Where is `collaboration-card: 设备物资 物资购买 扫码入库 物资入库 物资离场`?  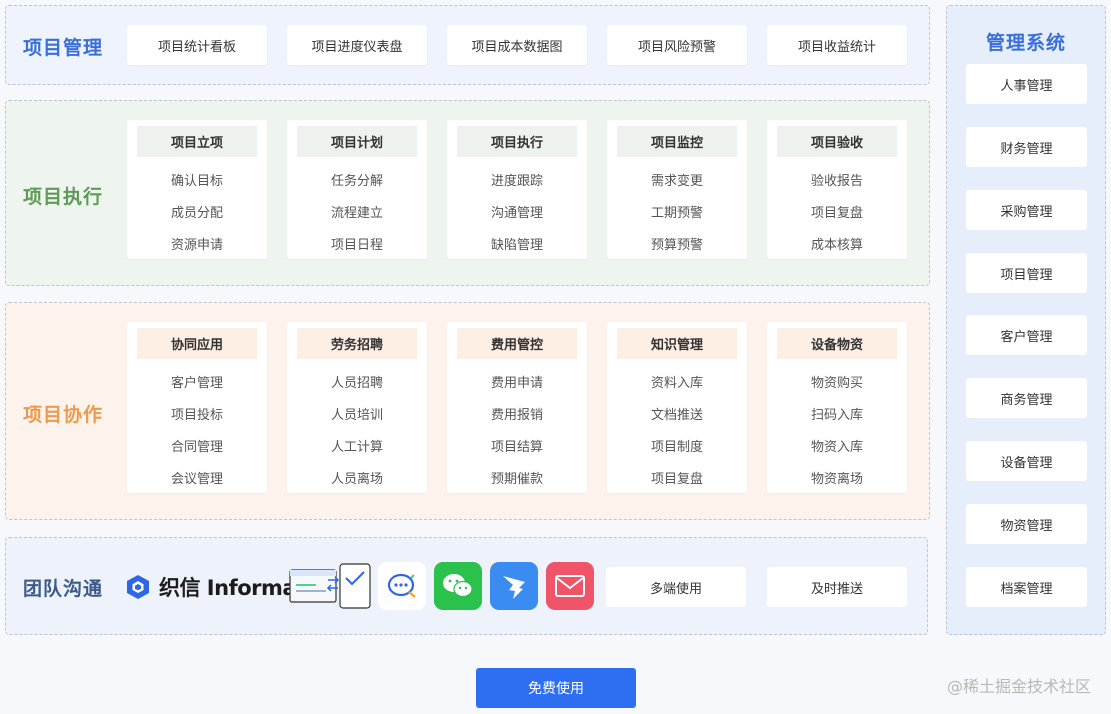
collaboration-card: 设备物资 物资购买 扫码入库 物资入库 物资离场 is located at coordinates (837, 407).